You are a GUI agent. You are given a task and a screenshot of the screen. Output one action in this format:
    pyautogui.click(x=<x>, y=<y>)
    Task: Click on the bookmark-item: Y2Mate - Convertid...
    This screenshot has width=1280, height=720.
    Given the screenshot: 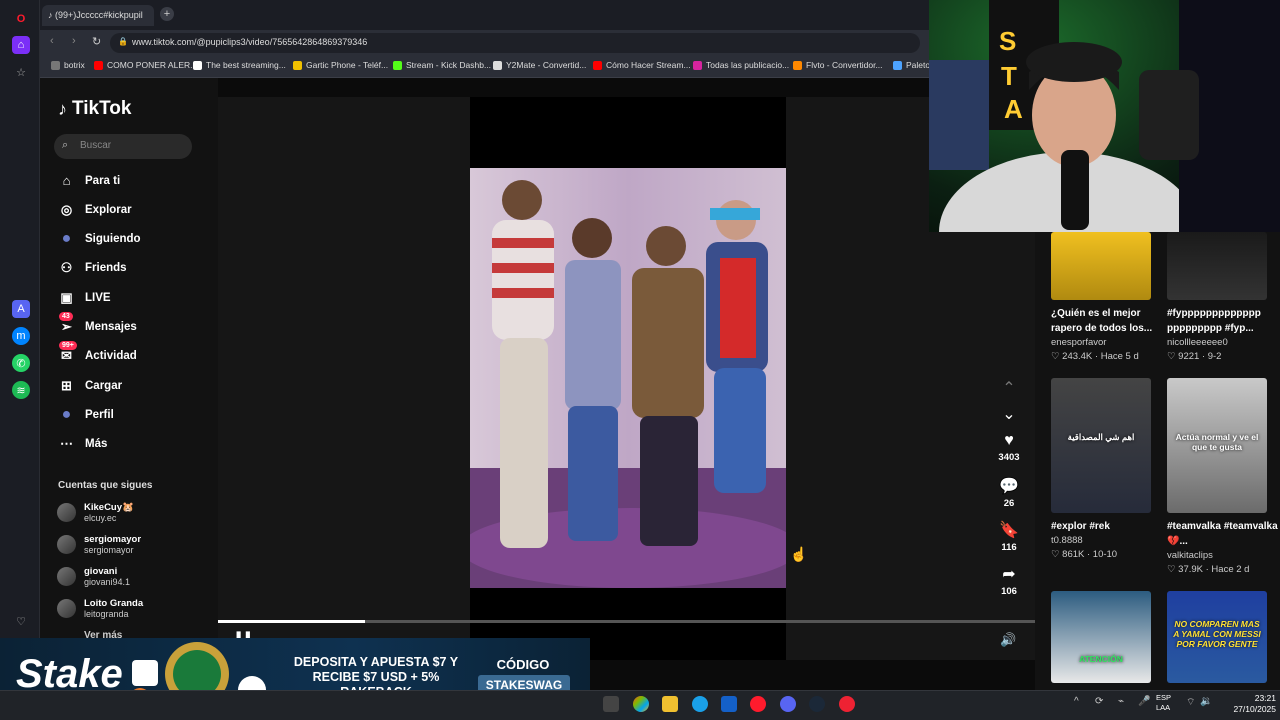 What is the action you would take?
    pyautogui.click(x=539, y=65)
    